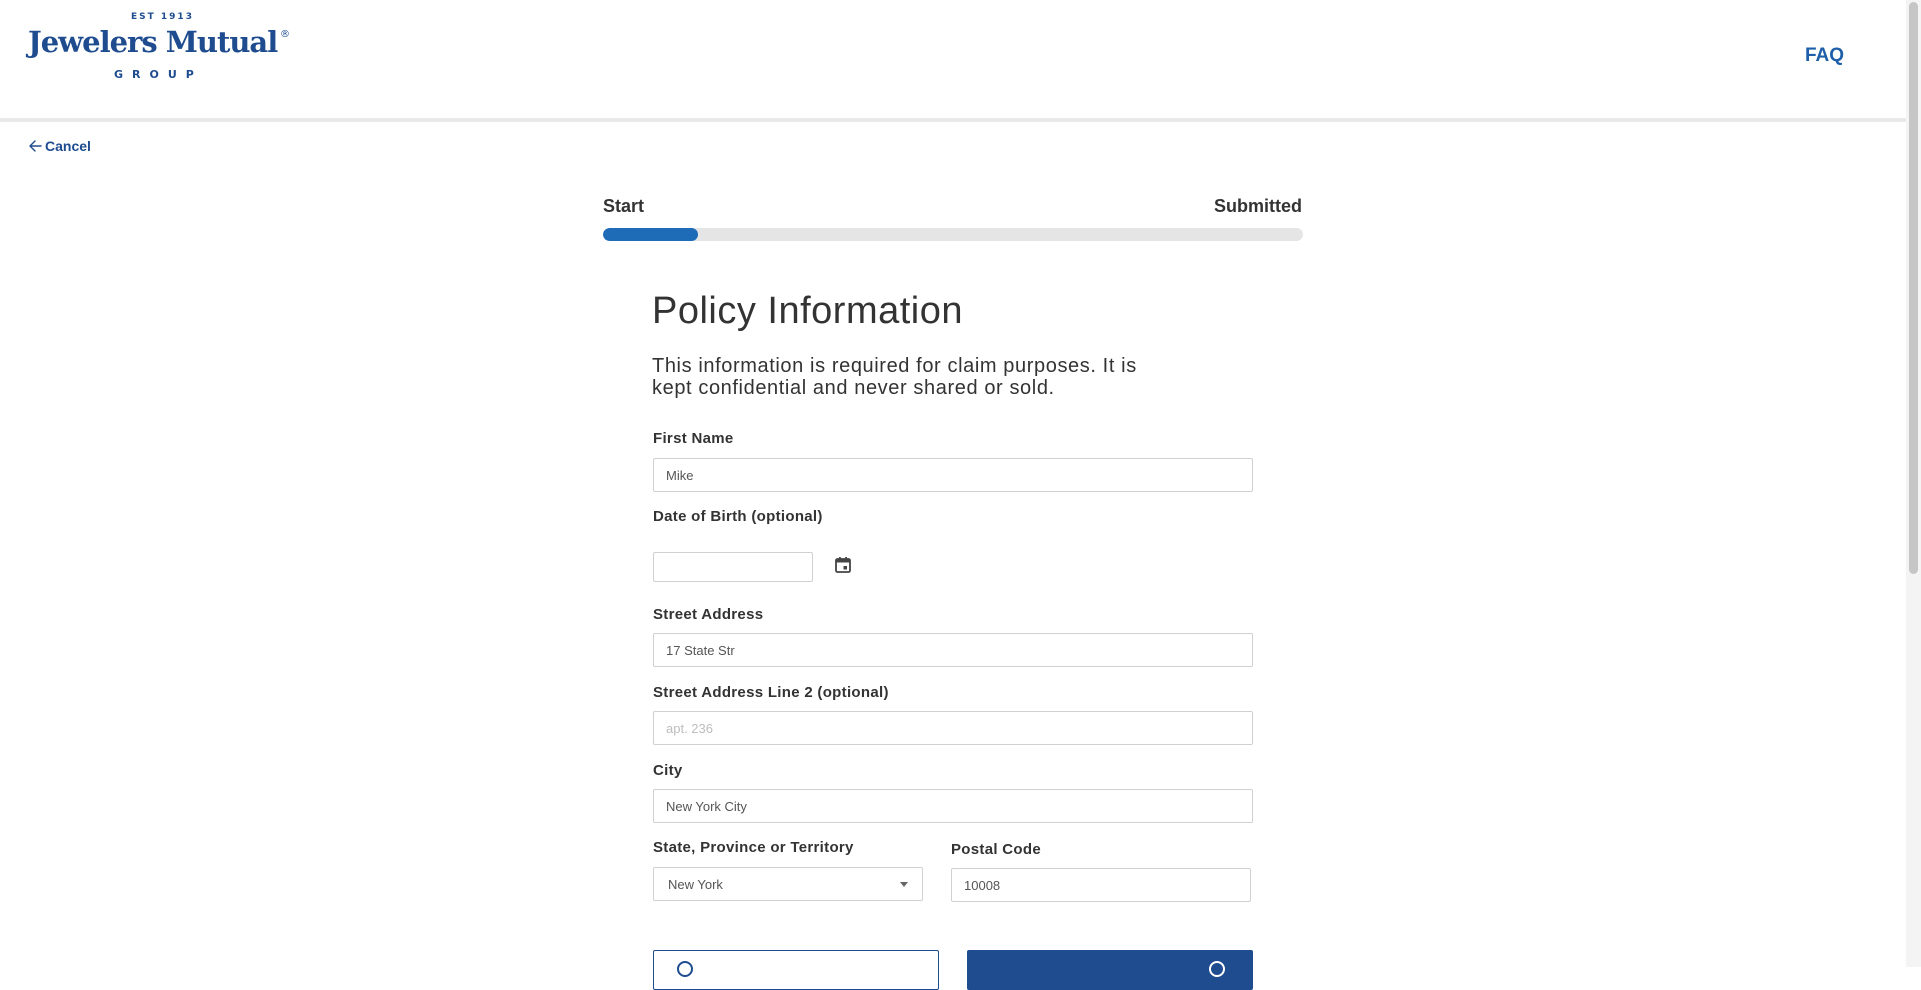 This screenshot has height=990, width=1921. I want to click on street-address-input, so click(953, 650).